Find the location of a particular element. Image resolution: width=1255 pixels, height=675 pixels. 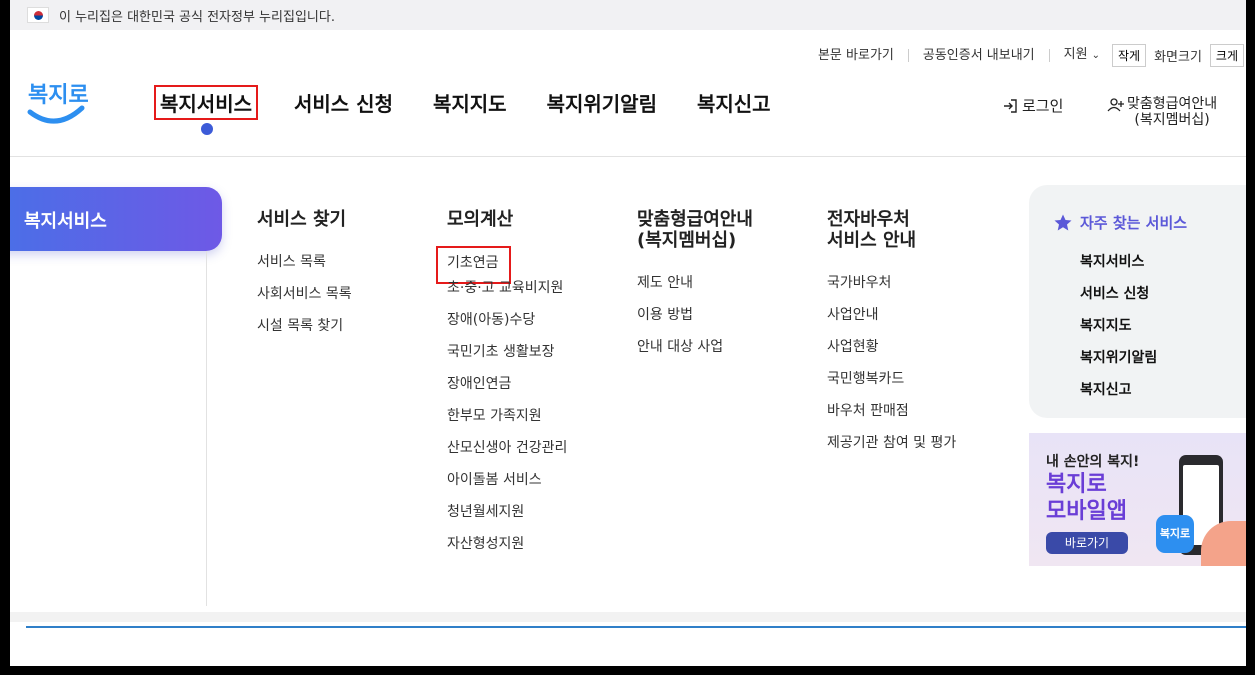

active-indicator-dot is located at coordinates (207, 129).